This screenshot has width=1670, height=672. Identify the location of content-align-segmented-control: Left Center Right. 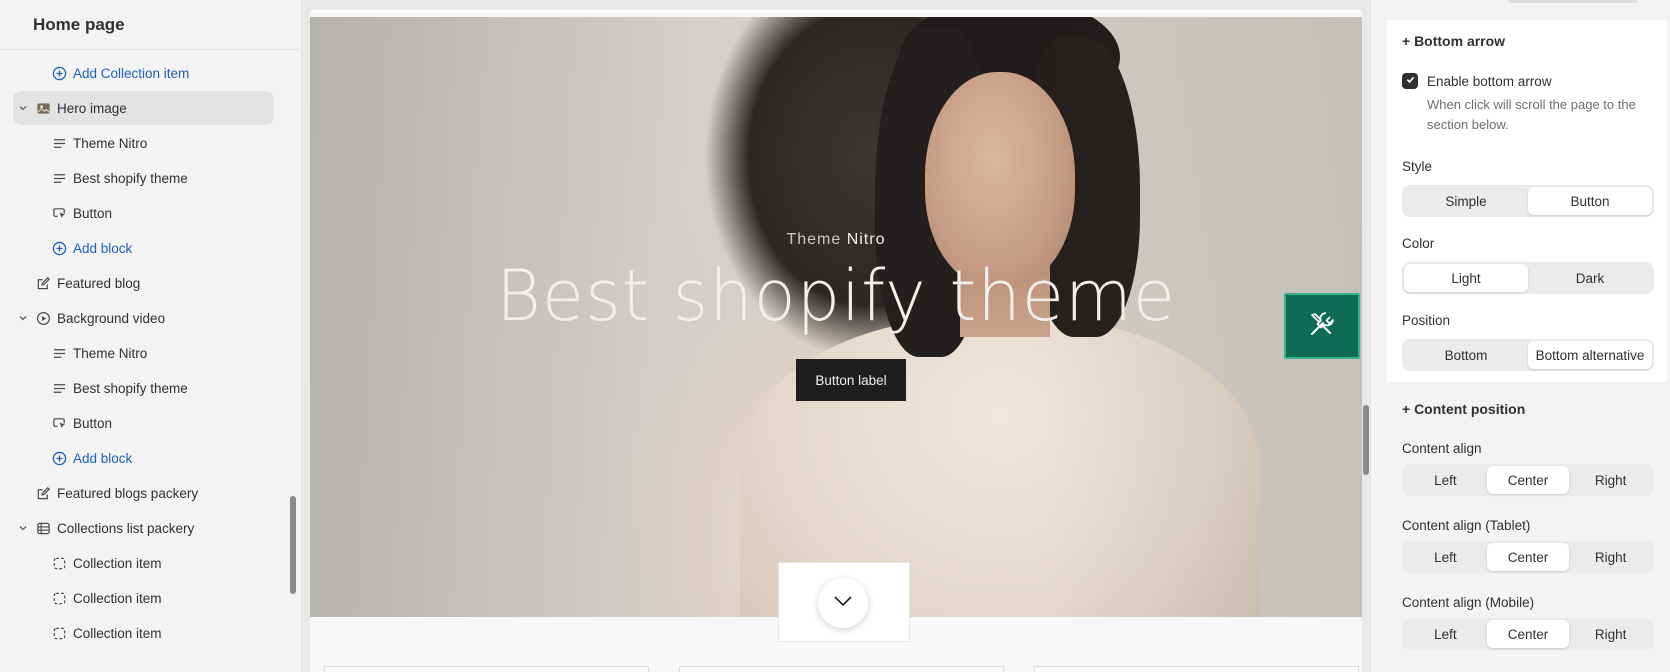
(1528, 480).